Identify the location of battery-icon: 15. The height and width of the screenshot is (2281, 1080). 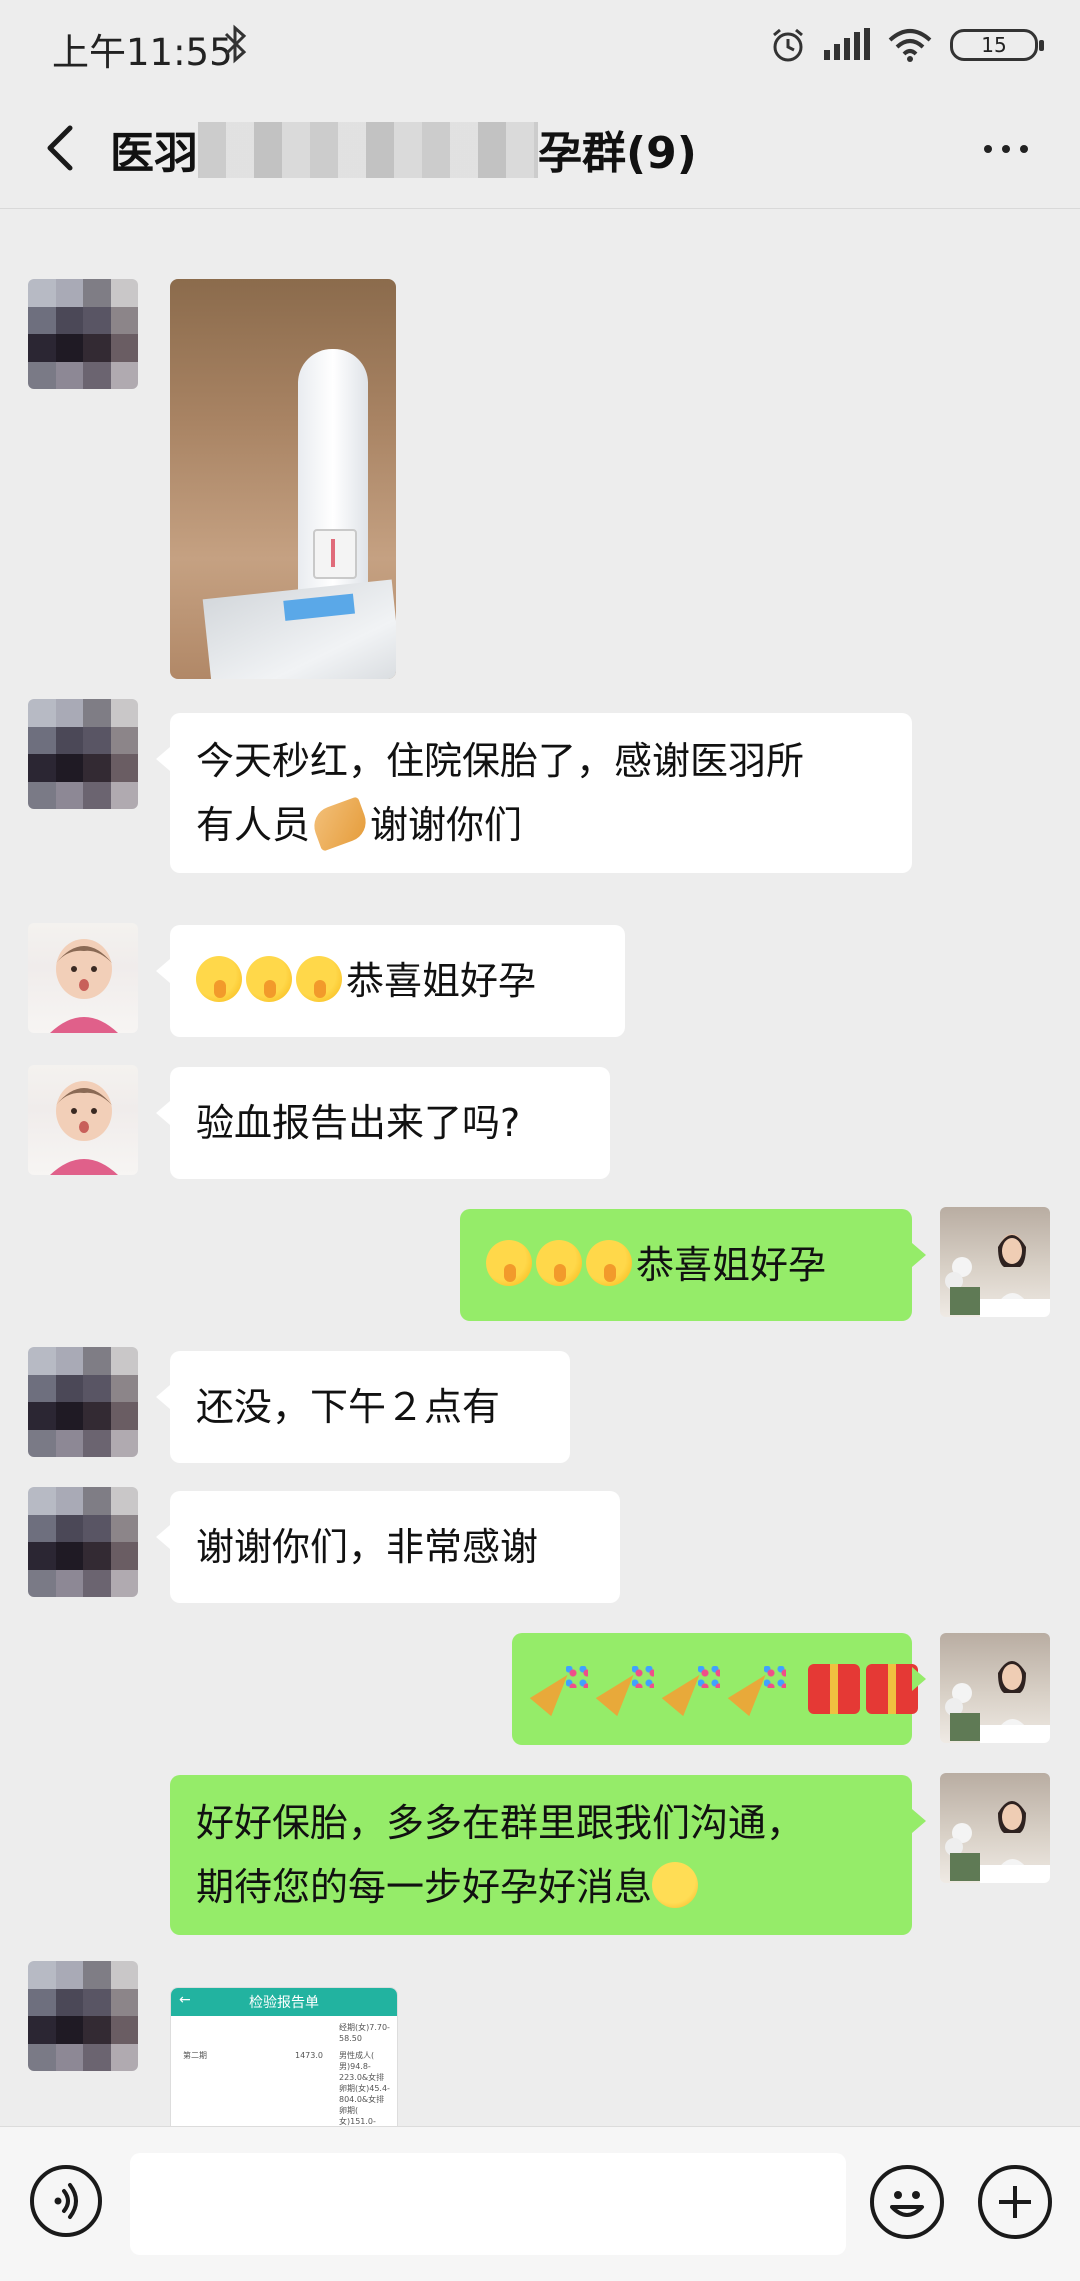
(997, 45).